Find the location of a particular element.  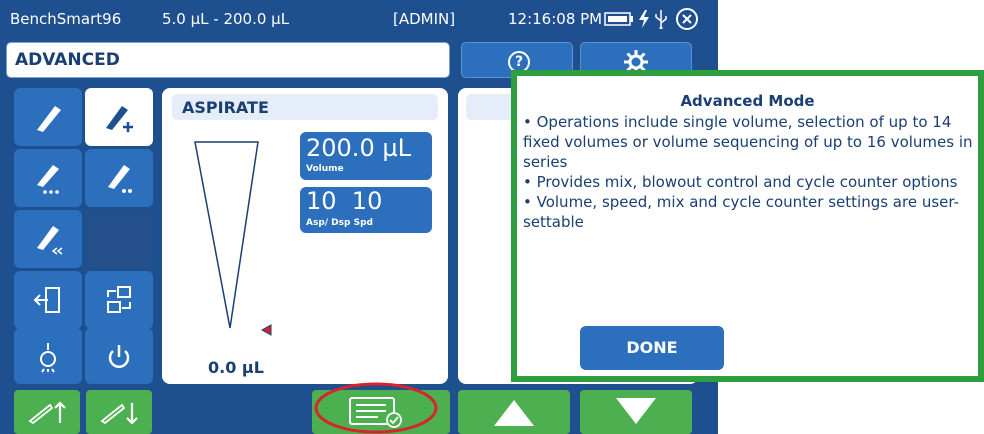

power-button is located at coordinates (119, 356).